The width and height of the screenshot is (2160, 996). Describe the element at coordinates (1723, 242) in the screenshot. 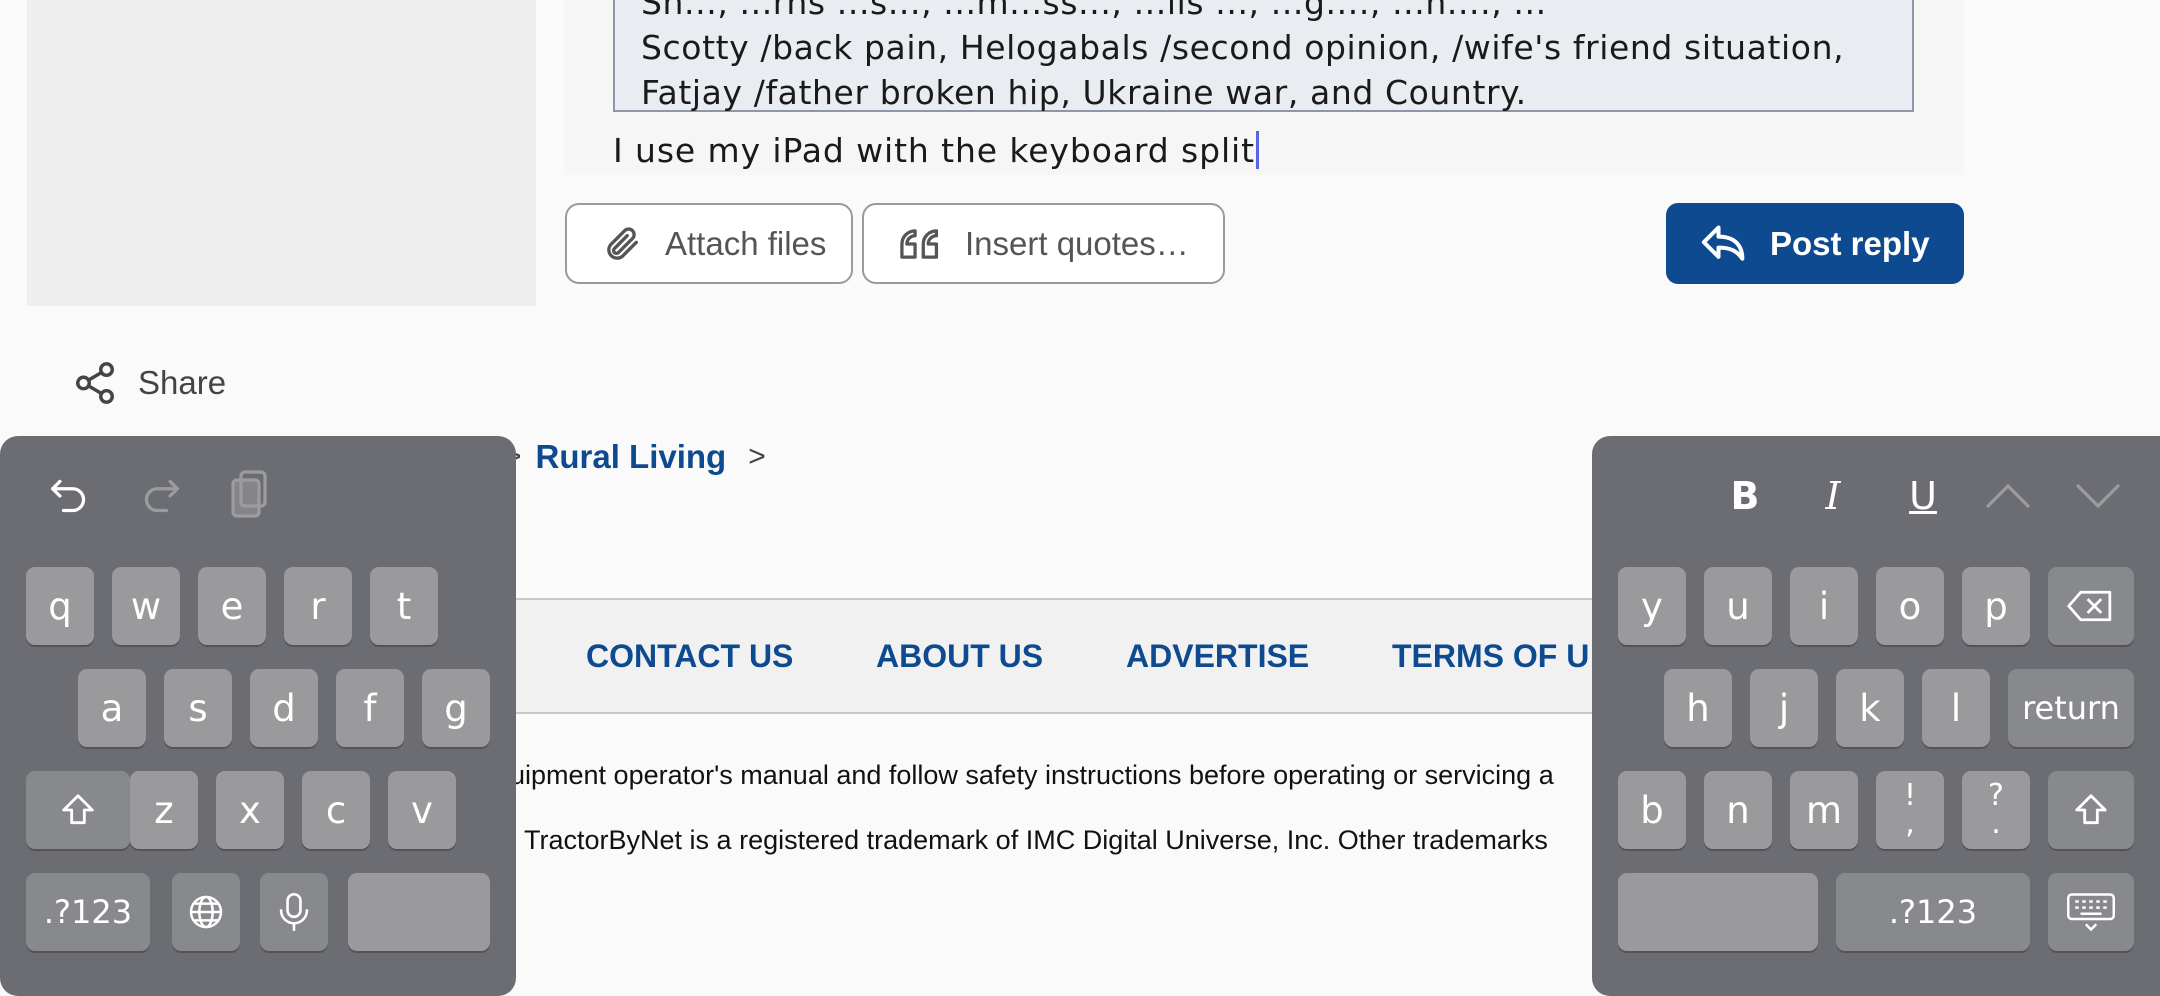

I see `reply-icon` at that location.